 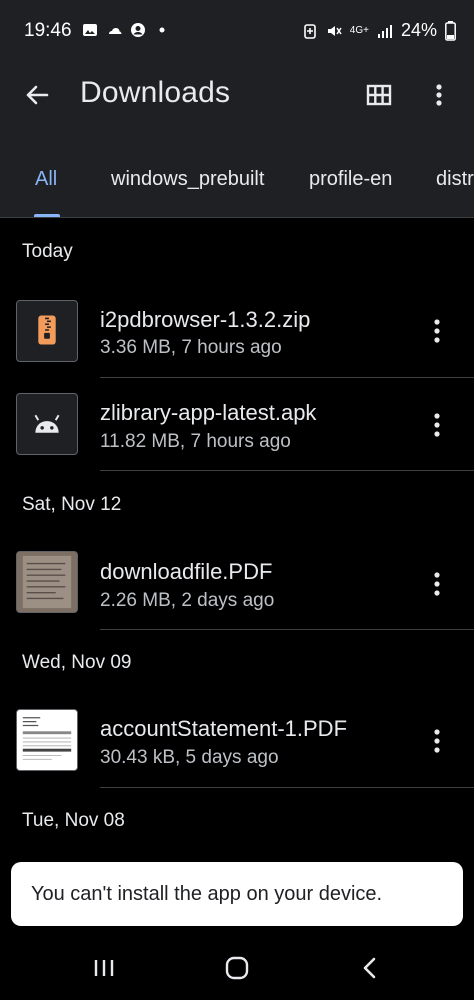 What do you see at coordinates (350, 179) in the screenshot?
I see `tab-profile-en: profile-en` at bounding box center [350, 179].